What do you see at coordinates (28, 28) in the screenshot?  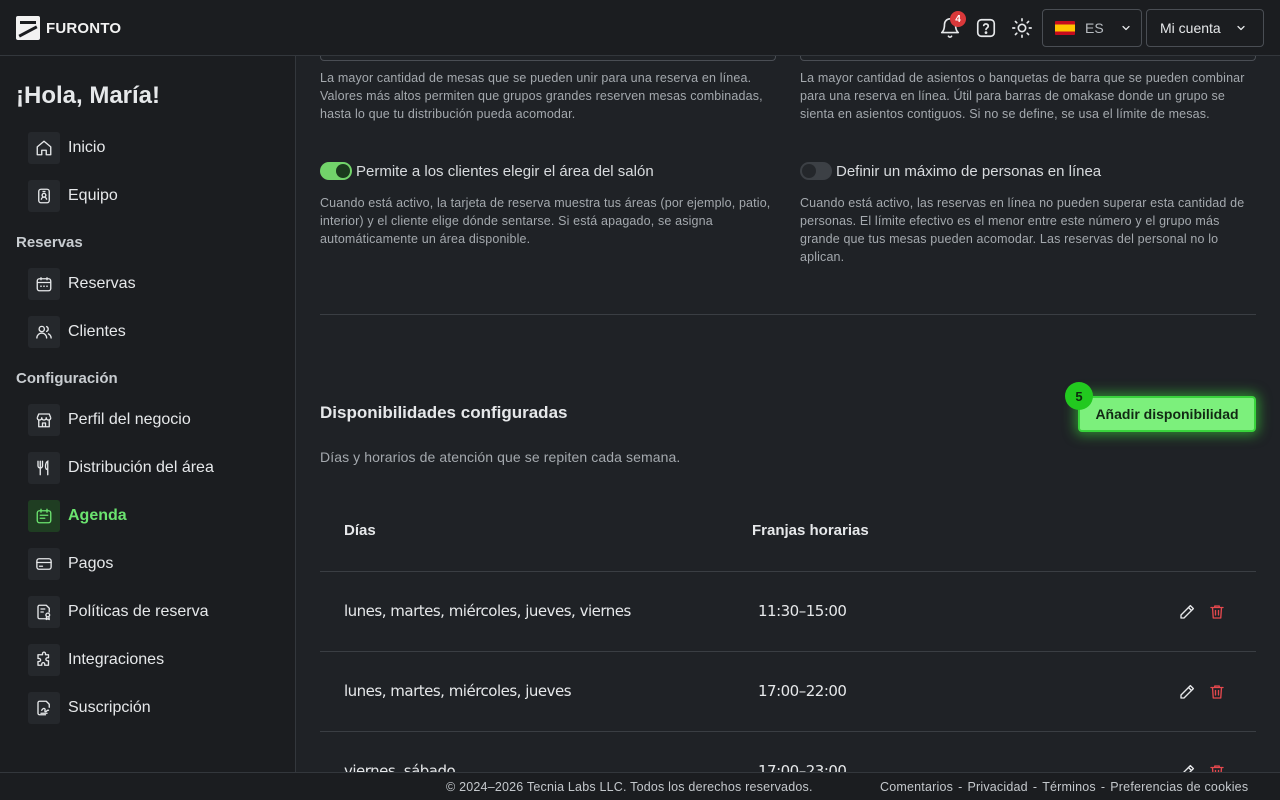 I see `logo-mark-icon` at bounding box center [28, 28].